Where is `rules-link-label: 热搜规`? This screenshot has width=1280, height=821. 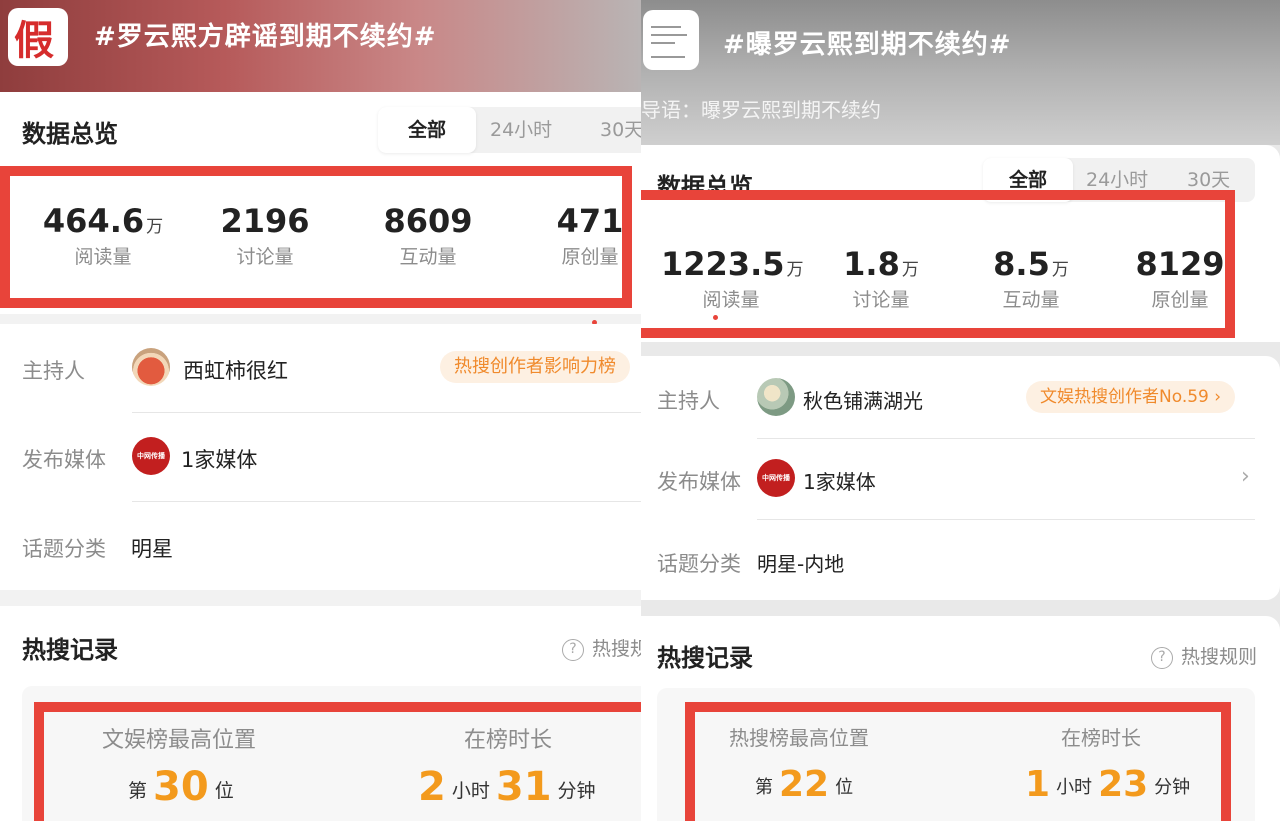 rules-link-label: 热搜规 is located at coordinates (616, 649).